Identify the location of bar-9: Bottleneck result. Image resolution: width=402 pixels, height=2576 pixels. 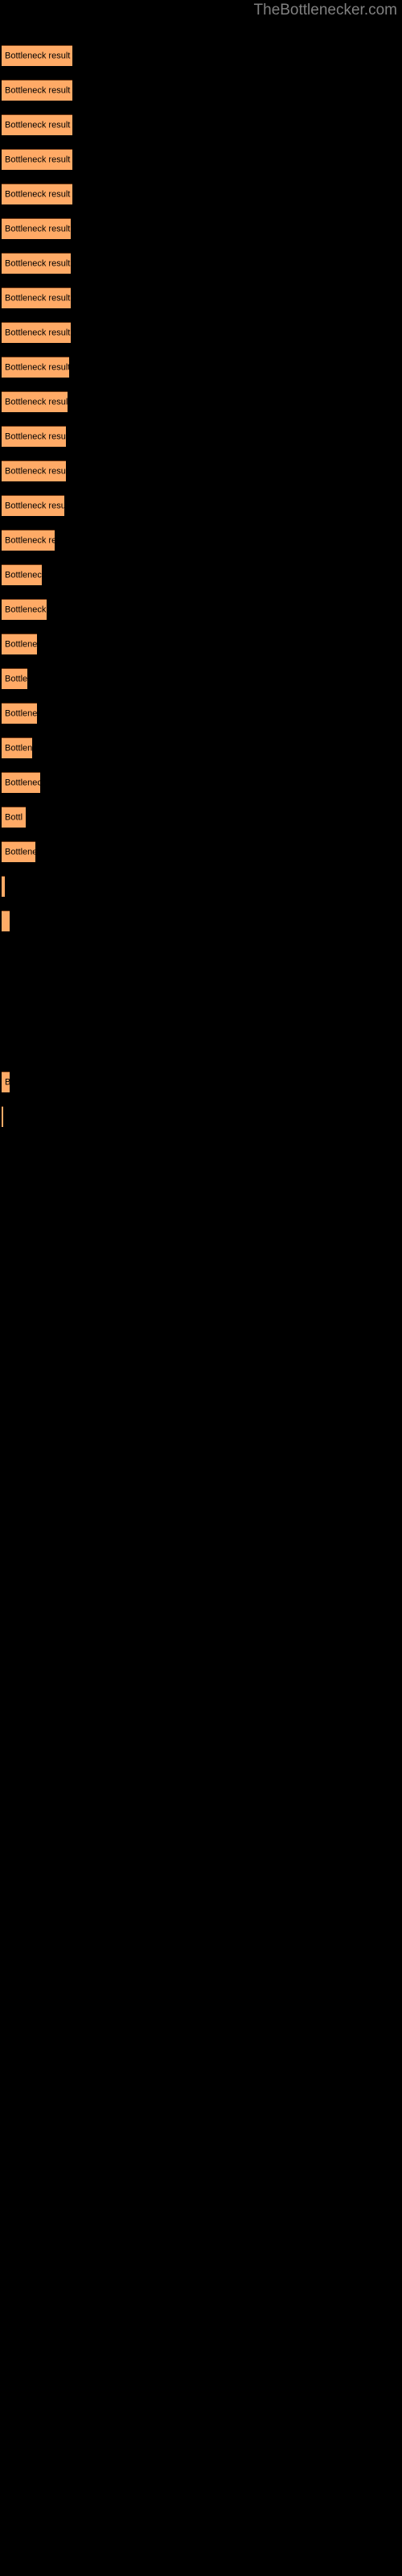
(36, 332).